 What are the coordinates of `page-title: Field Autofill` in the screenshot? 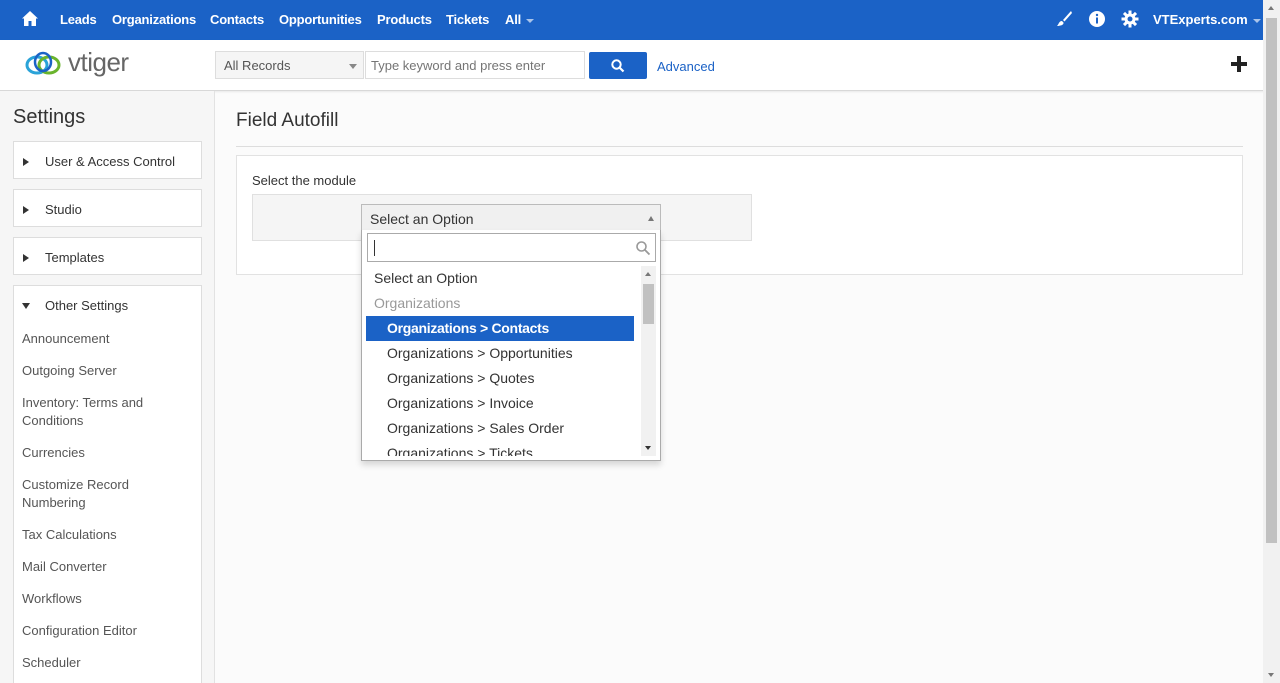 It's located at (287, 120).